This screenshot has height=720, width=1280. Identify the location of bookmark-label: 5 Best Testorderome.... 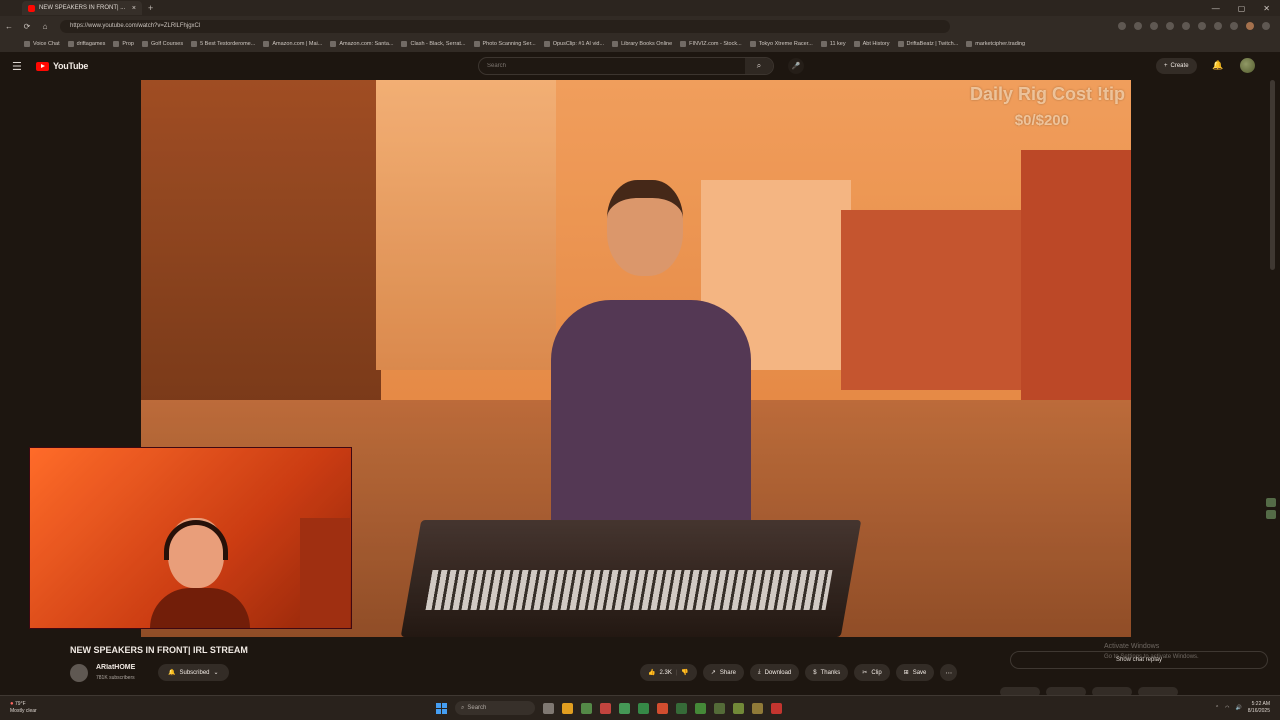
(228, 44).